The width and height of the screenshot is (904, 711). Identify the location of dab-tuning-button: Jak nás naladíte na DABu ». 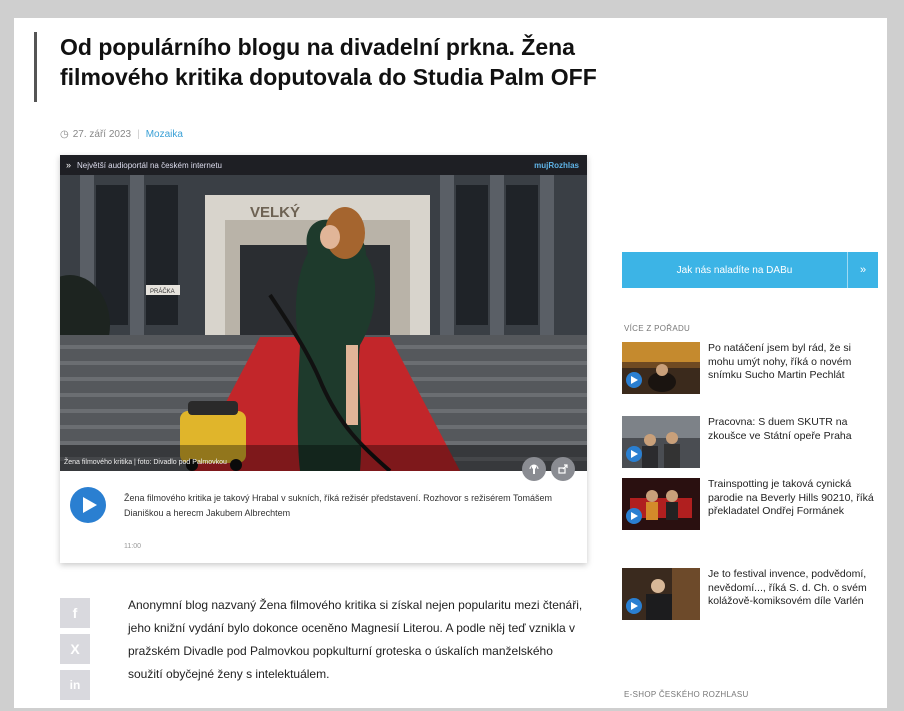
(750, 270).